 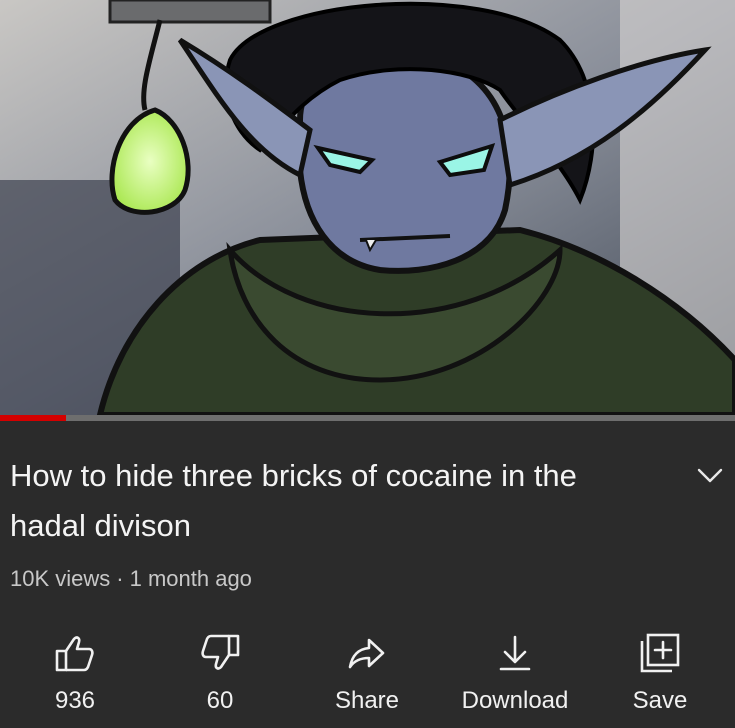 I want to click on dislike-count: 60, so click(x=220, y=700).